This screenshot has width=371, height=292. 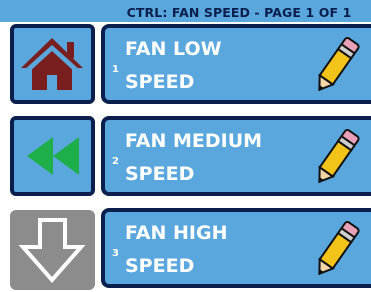 I want to click on back-button, so click(x=52, y=156).